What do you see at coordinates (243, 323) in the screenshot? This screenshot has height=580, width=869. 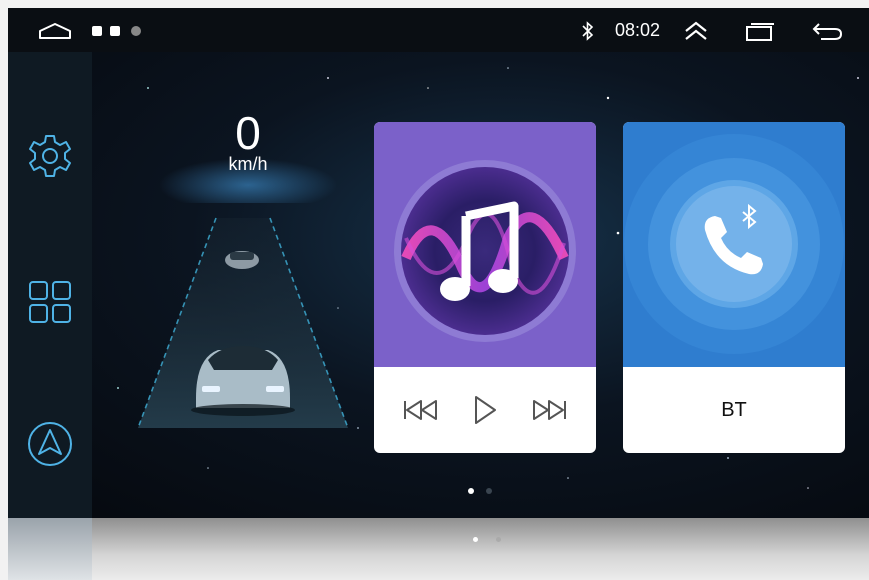 I see `road-illustration` at bounding box center [243, 323].